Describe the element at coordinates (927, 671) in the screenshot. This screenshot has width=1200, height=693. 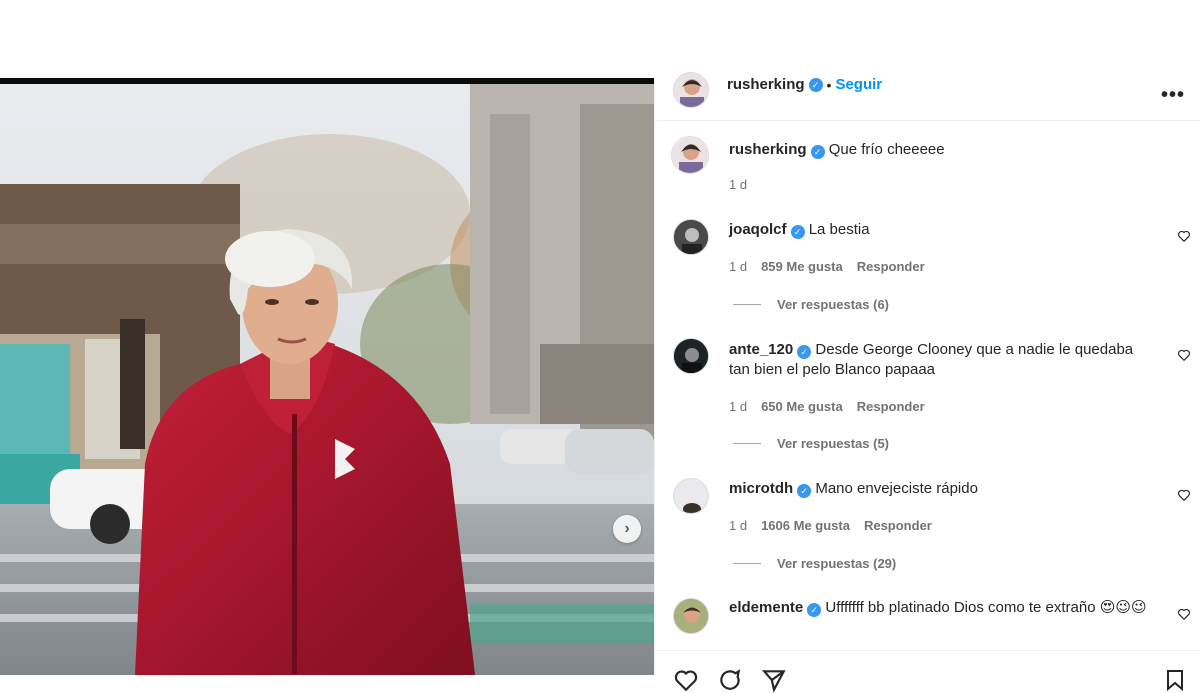
I see `post-action-bar` at that location.